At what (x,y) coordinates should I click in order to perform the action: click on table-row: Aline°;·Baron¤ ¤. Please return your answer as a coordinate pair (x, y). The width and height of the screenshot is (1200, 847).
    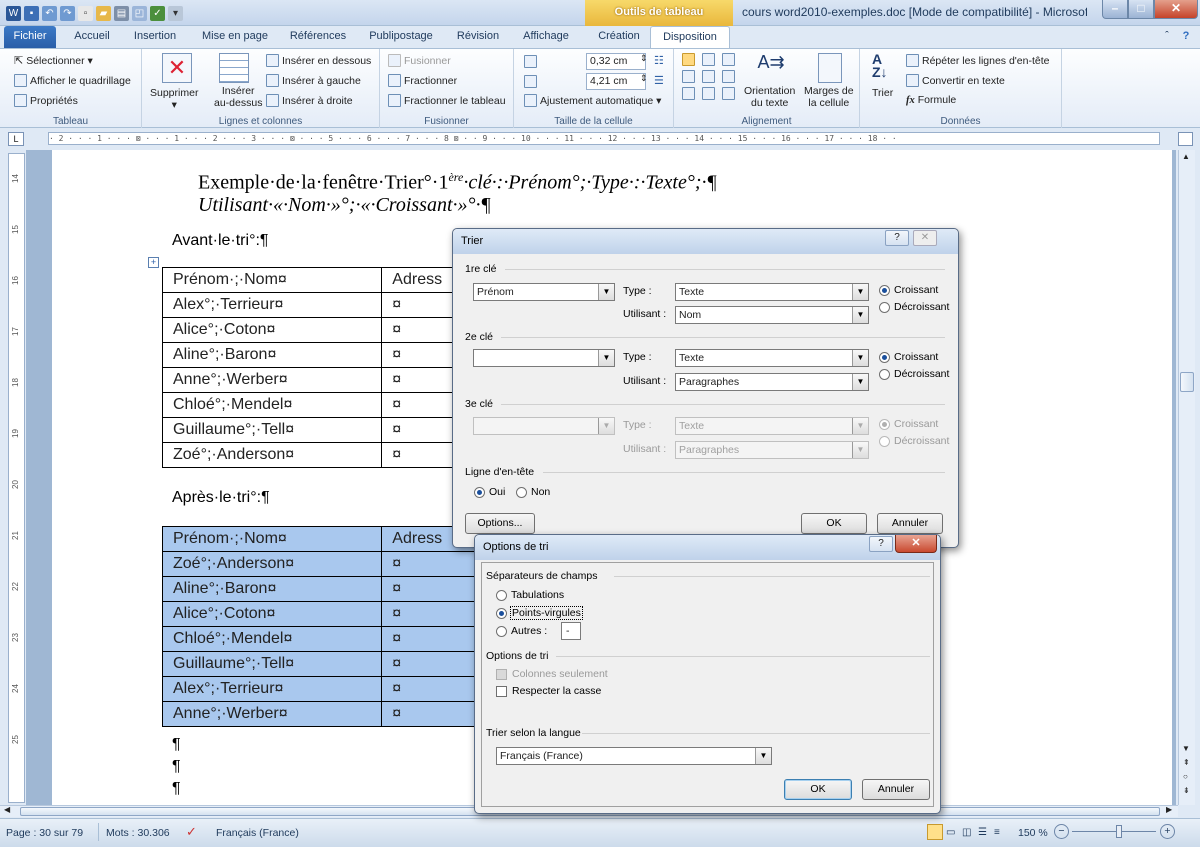
    Looking at the image, I should click on (321, 589).